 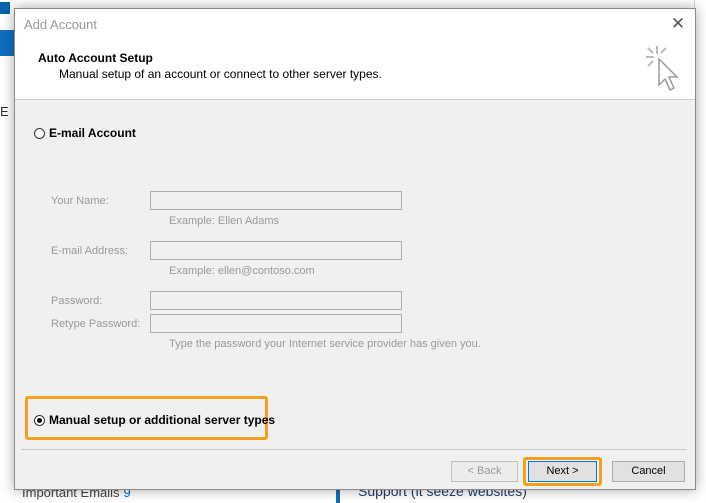 I want to click on email-address-label: E-mail Address:, so click(x=90, y=251).